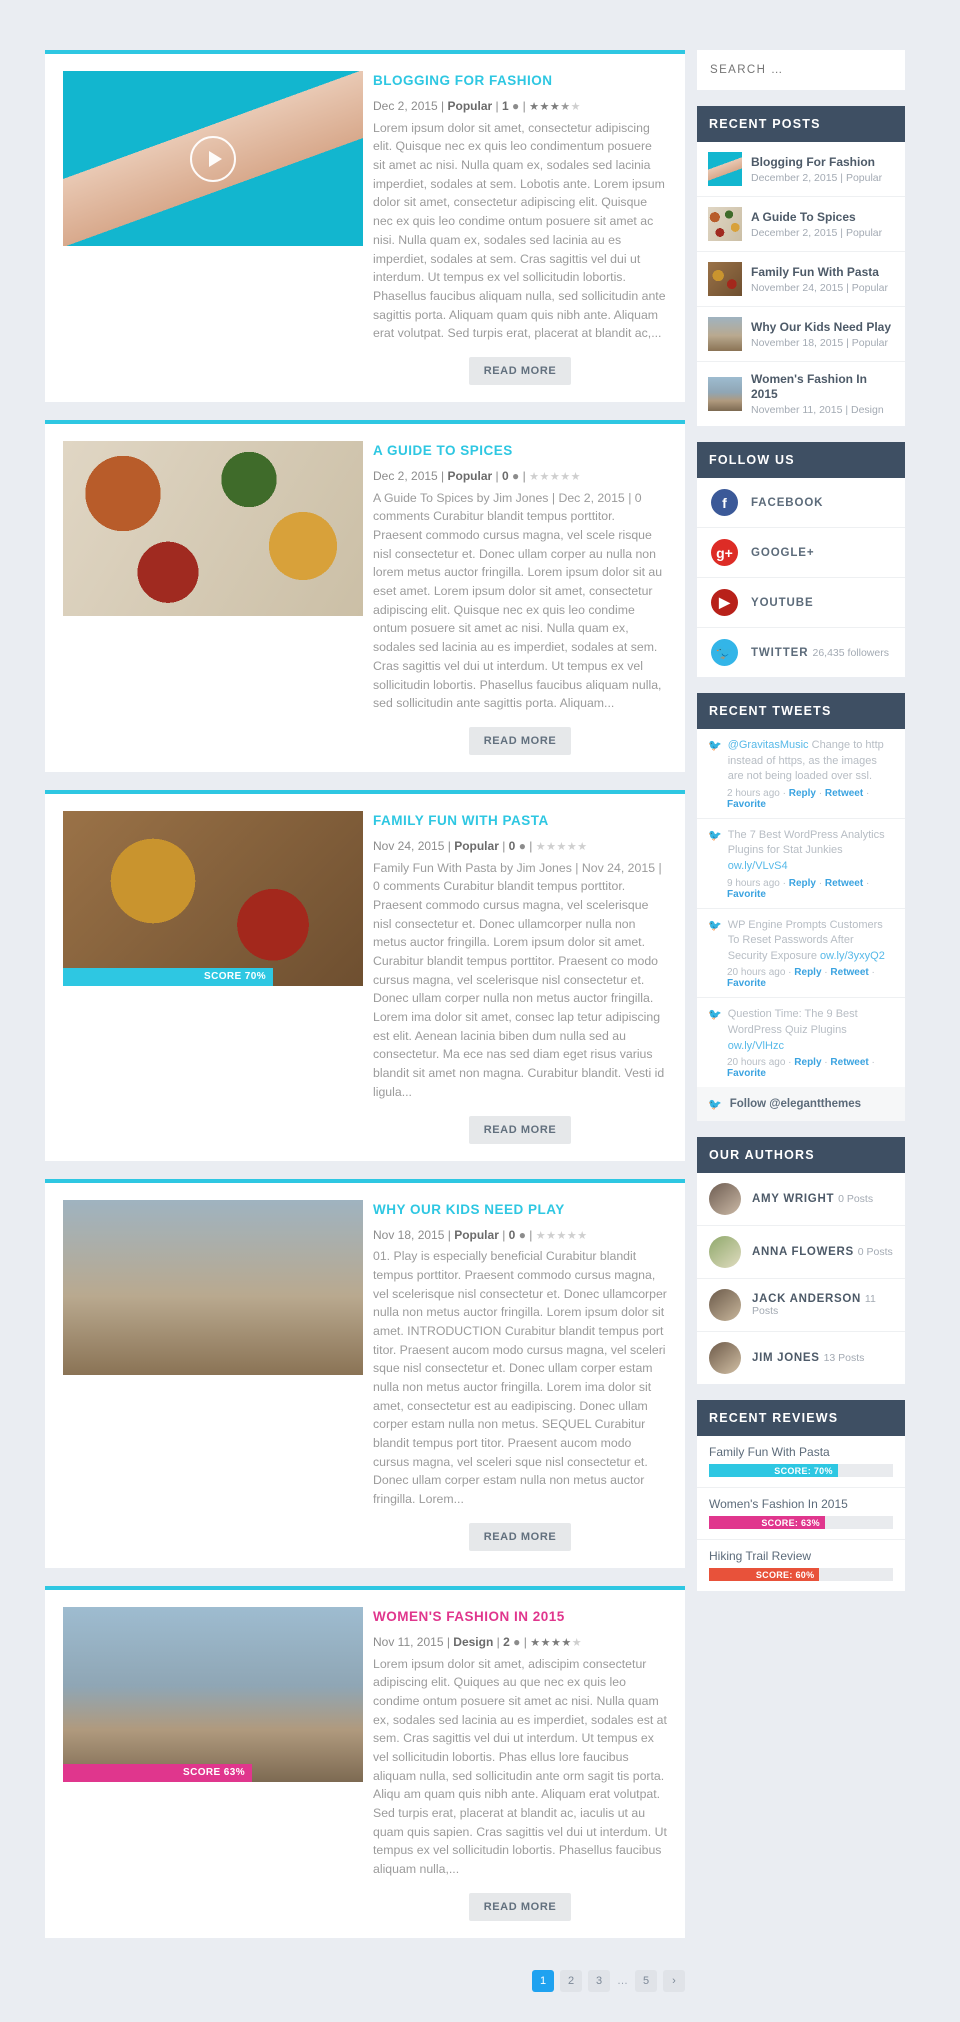 The width and height of the screenshot is (960, 2022). I want to click on review-title: Family Fun With Pasta, so click(801, 1452).